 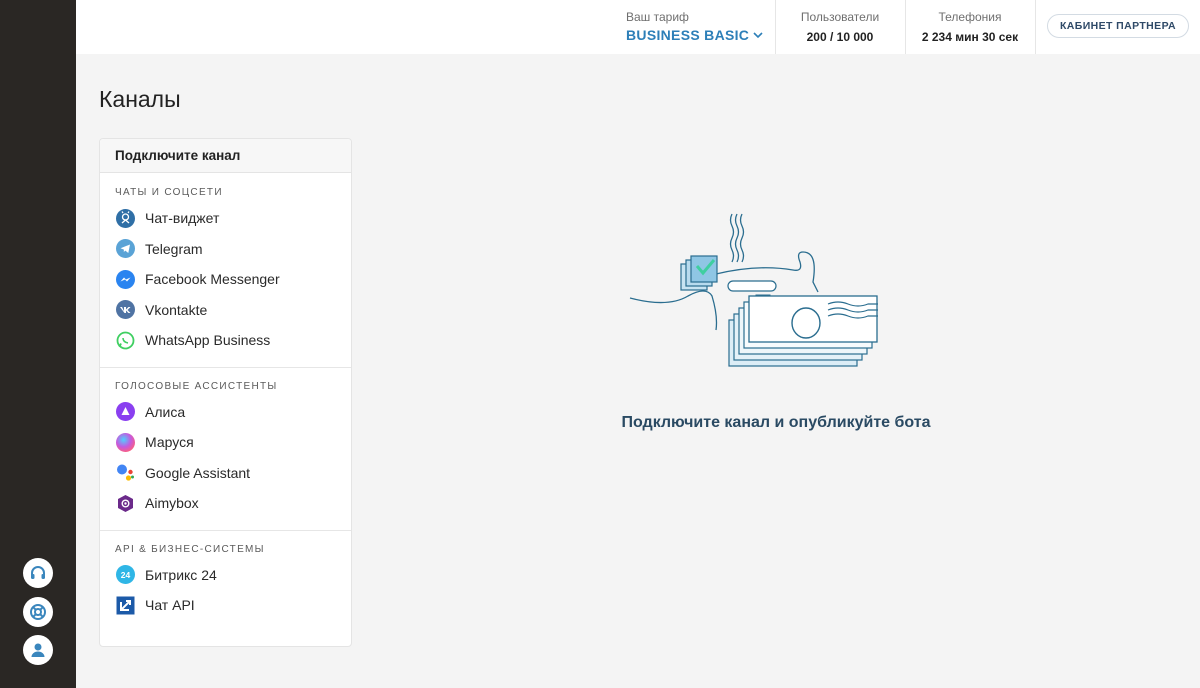 I want to click on bitrix24-icon: 24, so click(x=125, y=575).